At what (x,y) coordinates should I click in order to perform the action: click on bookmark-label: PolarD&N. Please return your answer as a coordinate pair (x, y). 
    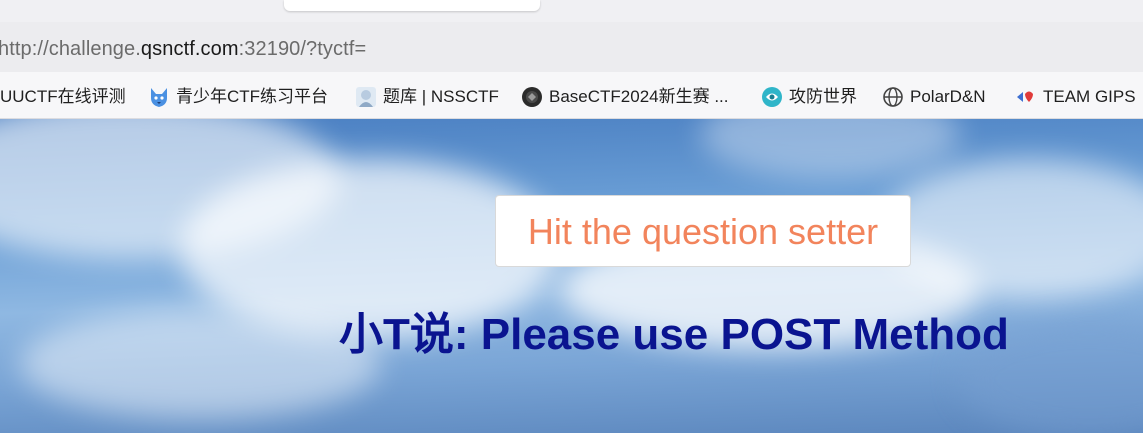
    Looking at the image, I should click on (948, 96).